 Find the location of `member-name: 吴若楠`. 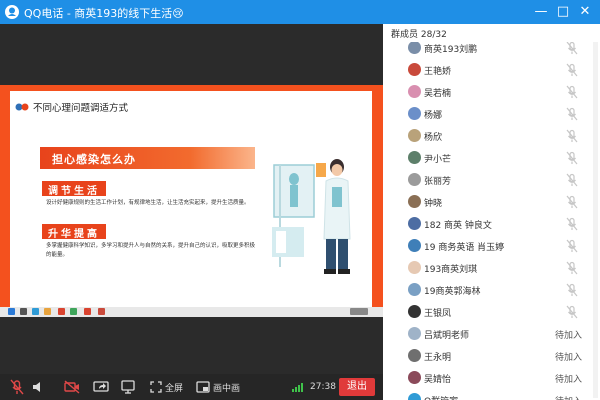

member-name: 吴若楠 is located at coordinates (438, 94).